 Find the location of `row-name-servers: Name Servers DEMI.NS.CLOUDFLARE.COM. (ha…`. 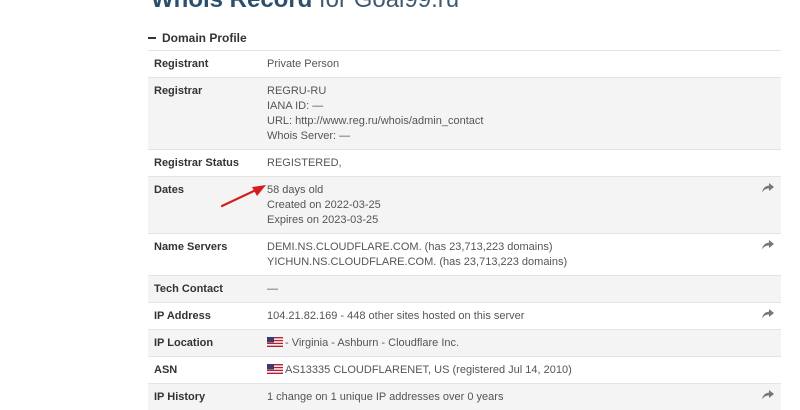

row-name-servers: Name Servers DEMI.NS.CLOUDFLARE.COM. (ha… is located at coordinates (464, 255).